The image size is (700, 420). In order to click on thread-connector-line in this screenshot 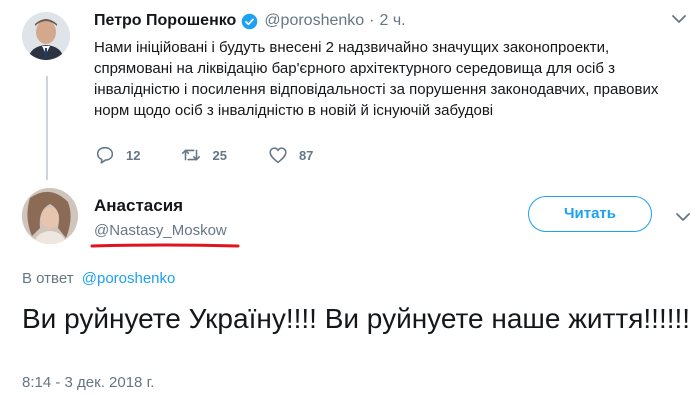, I will do `click(47, 128)`.